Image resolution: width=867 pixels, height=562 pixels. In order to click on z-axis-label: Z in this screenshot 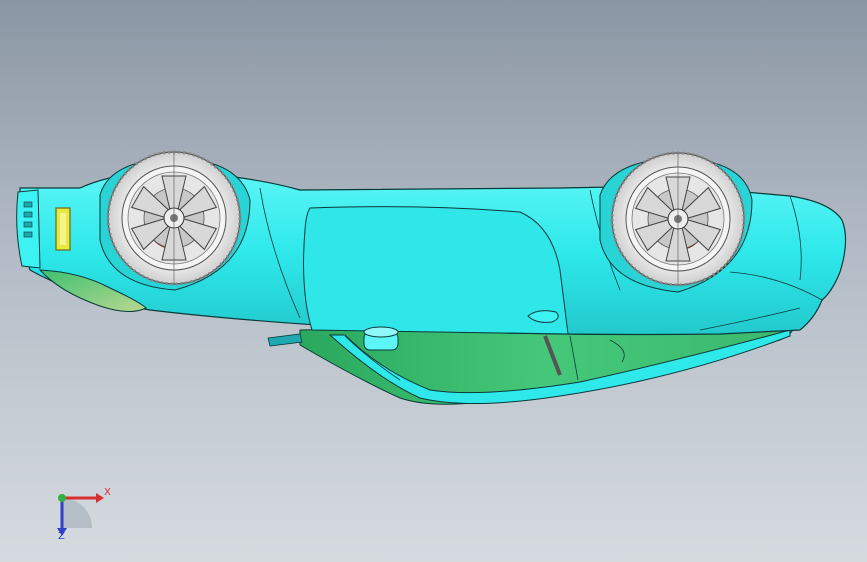, I will do `click(61, 536)`.